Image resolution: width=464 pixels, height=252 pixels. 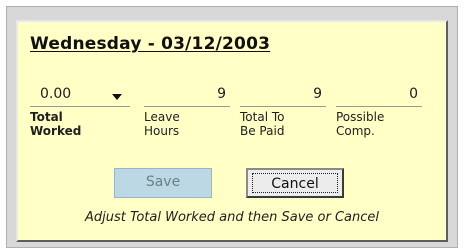 What do you see at coordinates (150, 44) in the screenshot?
I see `date-heading: Wednesday - 03/12/2003` at bounding box center [150, 44].